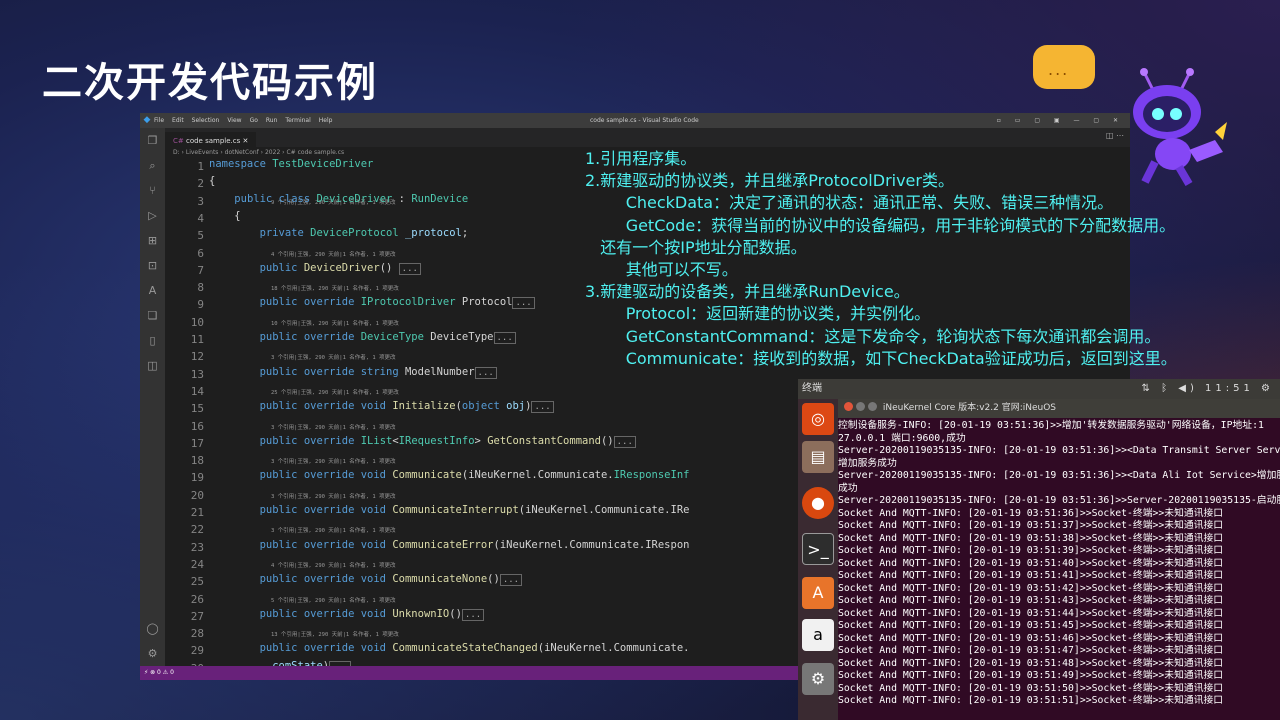 This screenshot has height=720, width=1280. Describe the element at coordinates (197, 547) in the screenshot. I see `line-number: 23` at that location.